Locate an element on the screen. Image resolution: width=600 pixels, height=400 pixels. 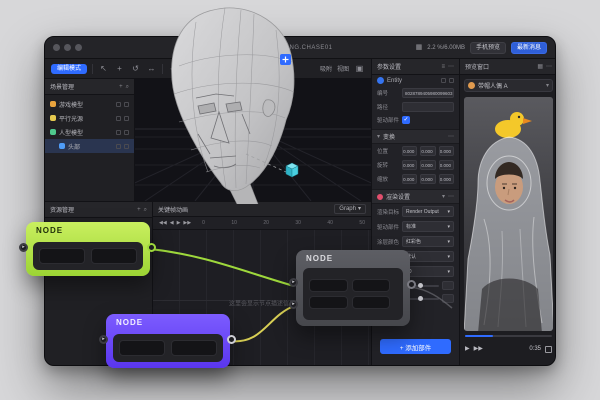
news-button: 最新消息 is located at coordinates (528, 47).